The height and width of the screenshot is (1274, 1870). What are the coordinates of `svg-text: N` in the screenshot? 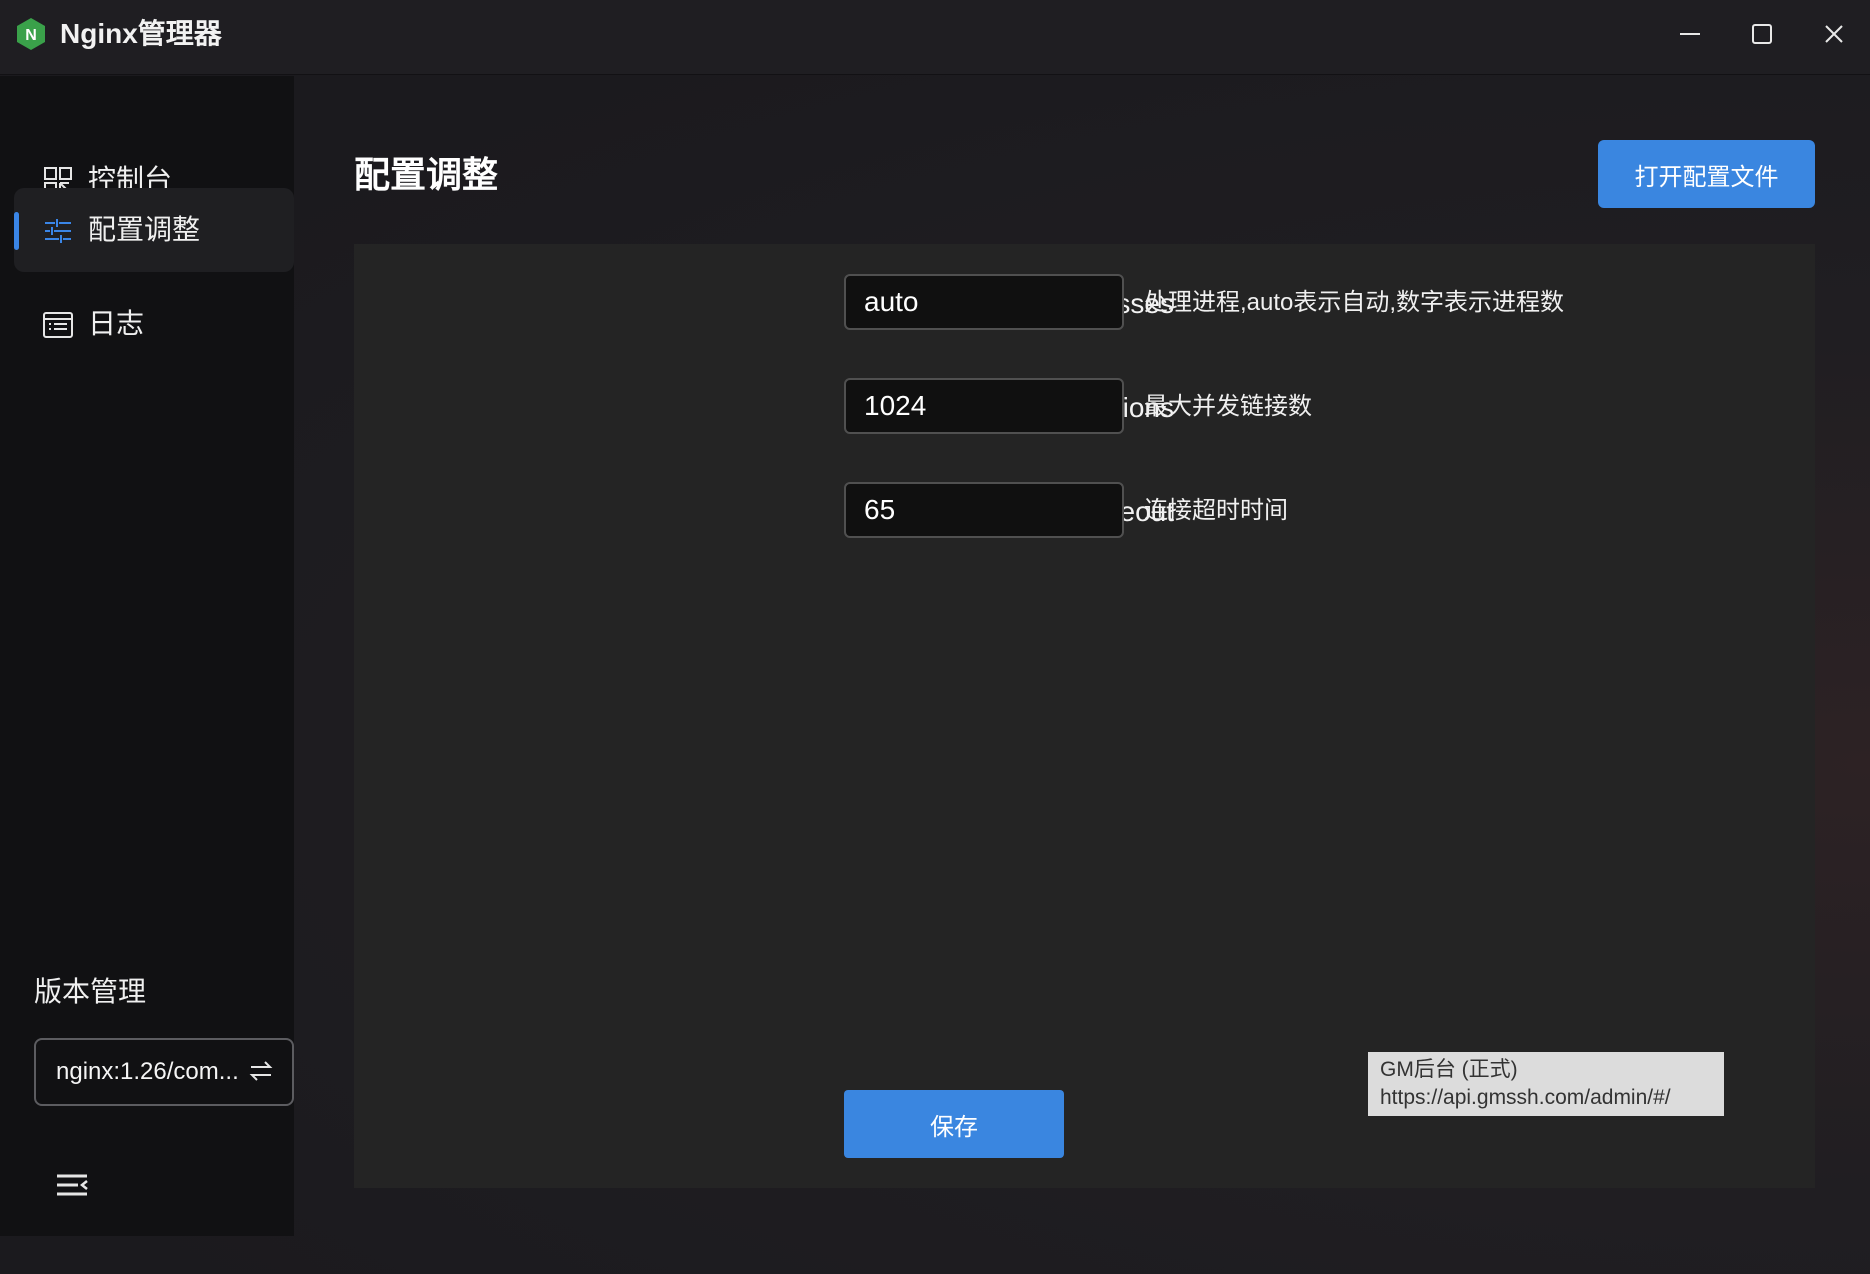 It's located at (31, 35).